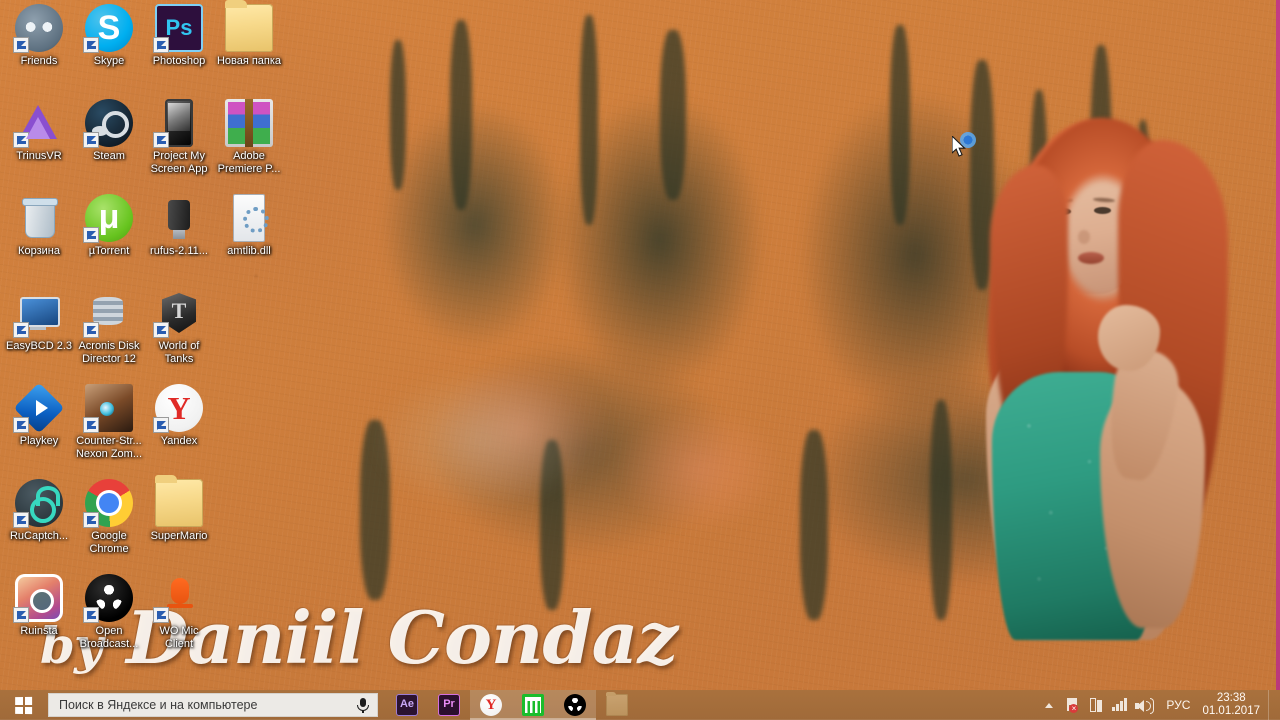 Image resolution: width=1280 pixels, height=720 pixels. I want to click on action-center-icon, so click(1072, 705).